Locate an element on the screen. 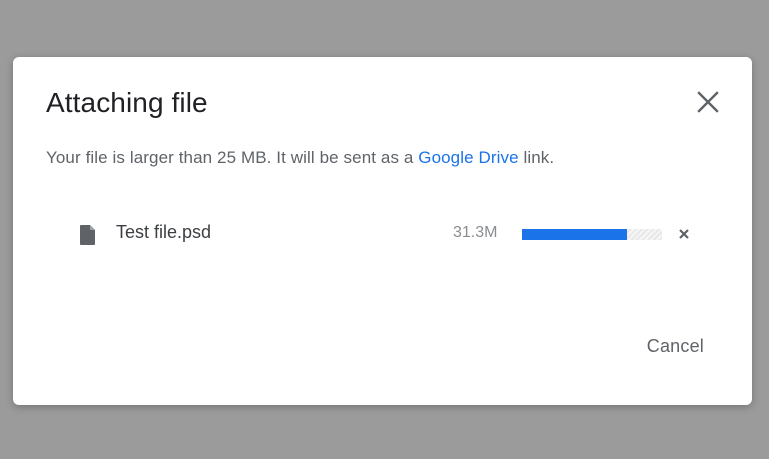  attachment-row: Test file.psd 31.3M is located at coordinates (388, 234).